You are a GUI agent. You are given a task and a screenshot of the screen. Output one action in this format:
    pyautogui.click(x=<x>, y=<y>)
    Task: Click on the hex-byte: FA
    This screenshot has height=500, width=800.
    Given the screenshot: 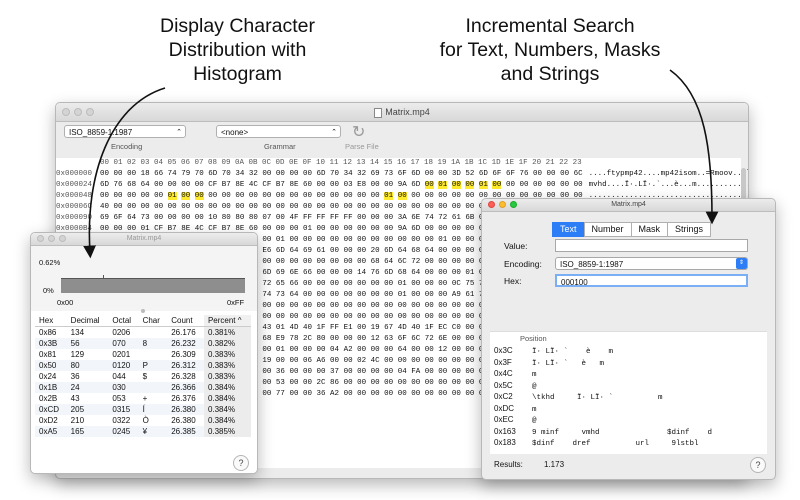 What is the action you would take?
    pyautogui.click(x=415, y=372)
    